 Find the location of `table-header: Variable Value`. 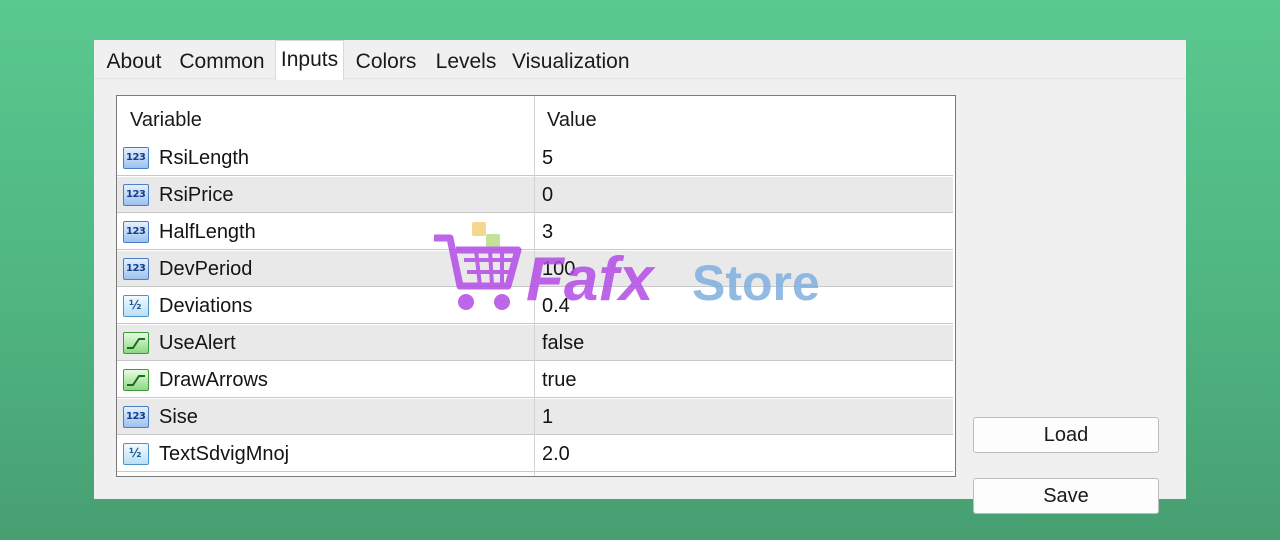

table-header: Variable Value is located at coordinates (535, 118).